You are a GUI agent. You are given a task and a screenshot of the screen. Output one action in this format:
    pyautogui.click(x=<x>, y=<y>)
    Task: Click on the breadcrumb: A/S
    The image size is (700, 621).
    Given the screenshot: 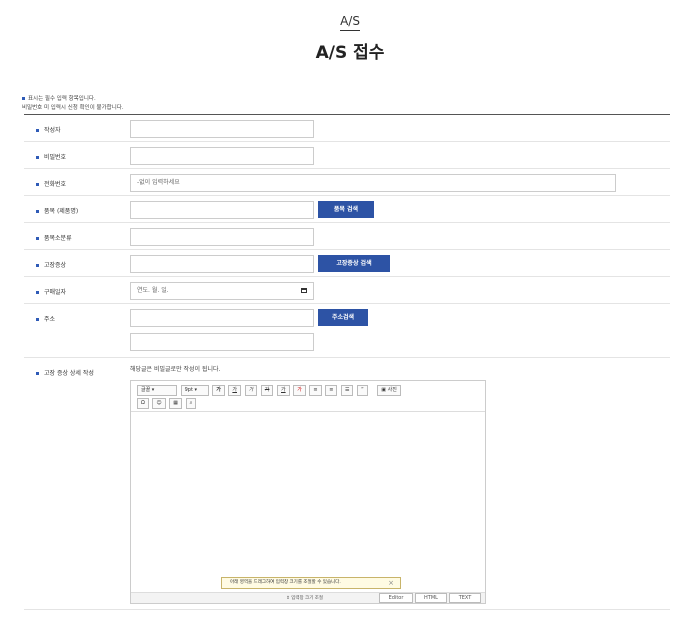 What is the action you would take?
    pyautogui.click(x=350, y=22)
    